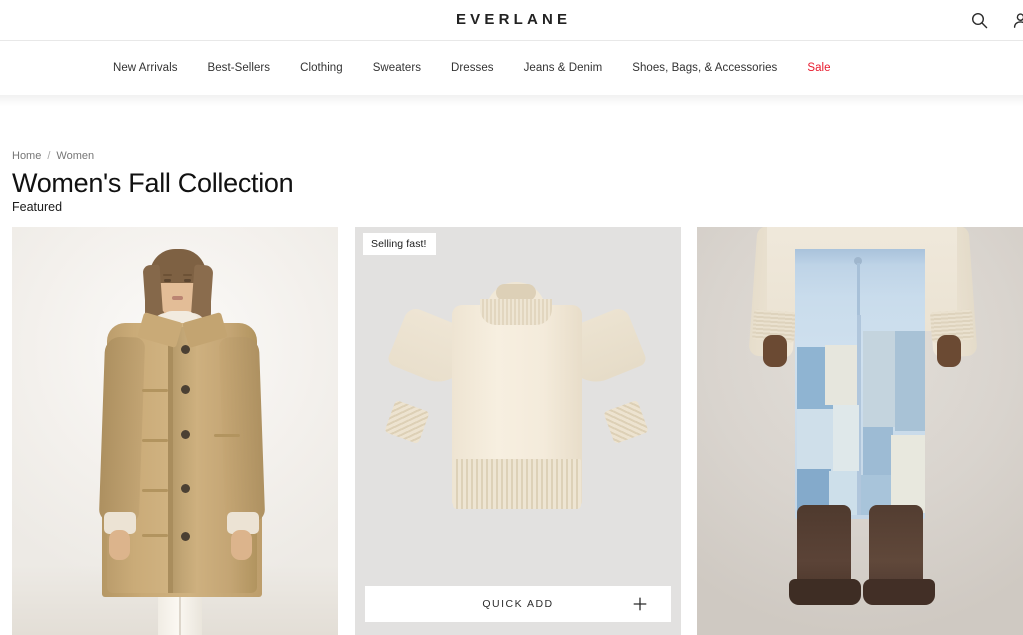 The width and height of the screenshot is (1023, 635). Describe the element at coordinates (511, 100) in the screenshot. I see `nav-shadow` at that location.